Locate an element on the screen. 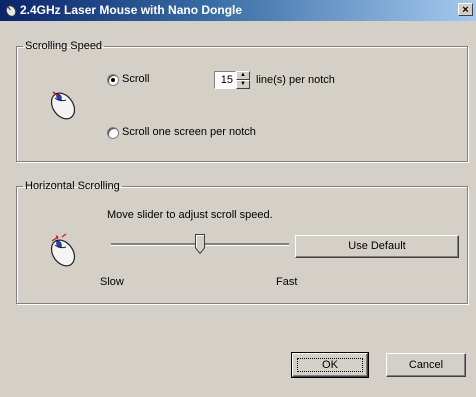  cancel-button: Cancel is located at coordinates (426, 365).